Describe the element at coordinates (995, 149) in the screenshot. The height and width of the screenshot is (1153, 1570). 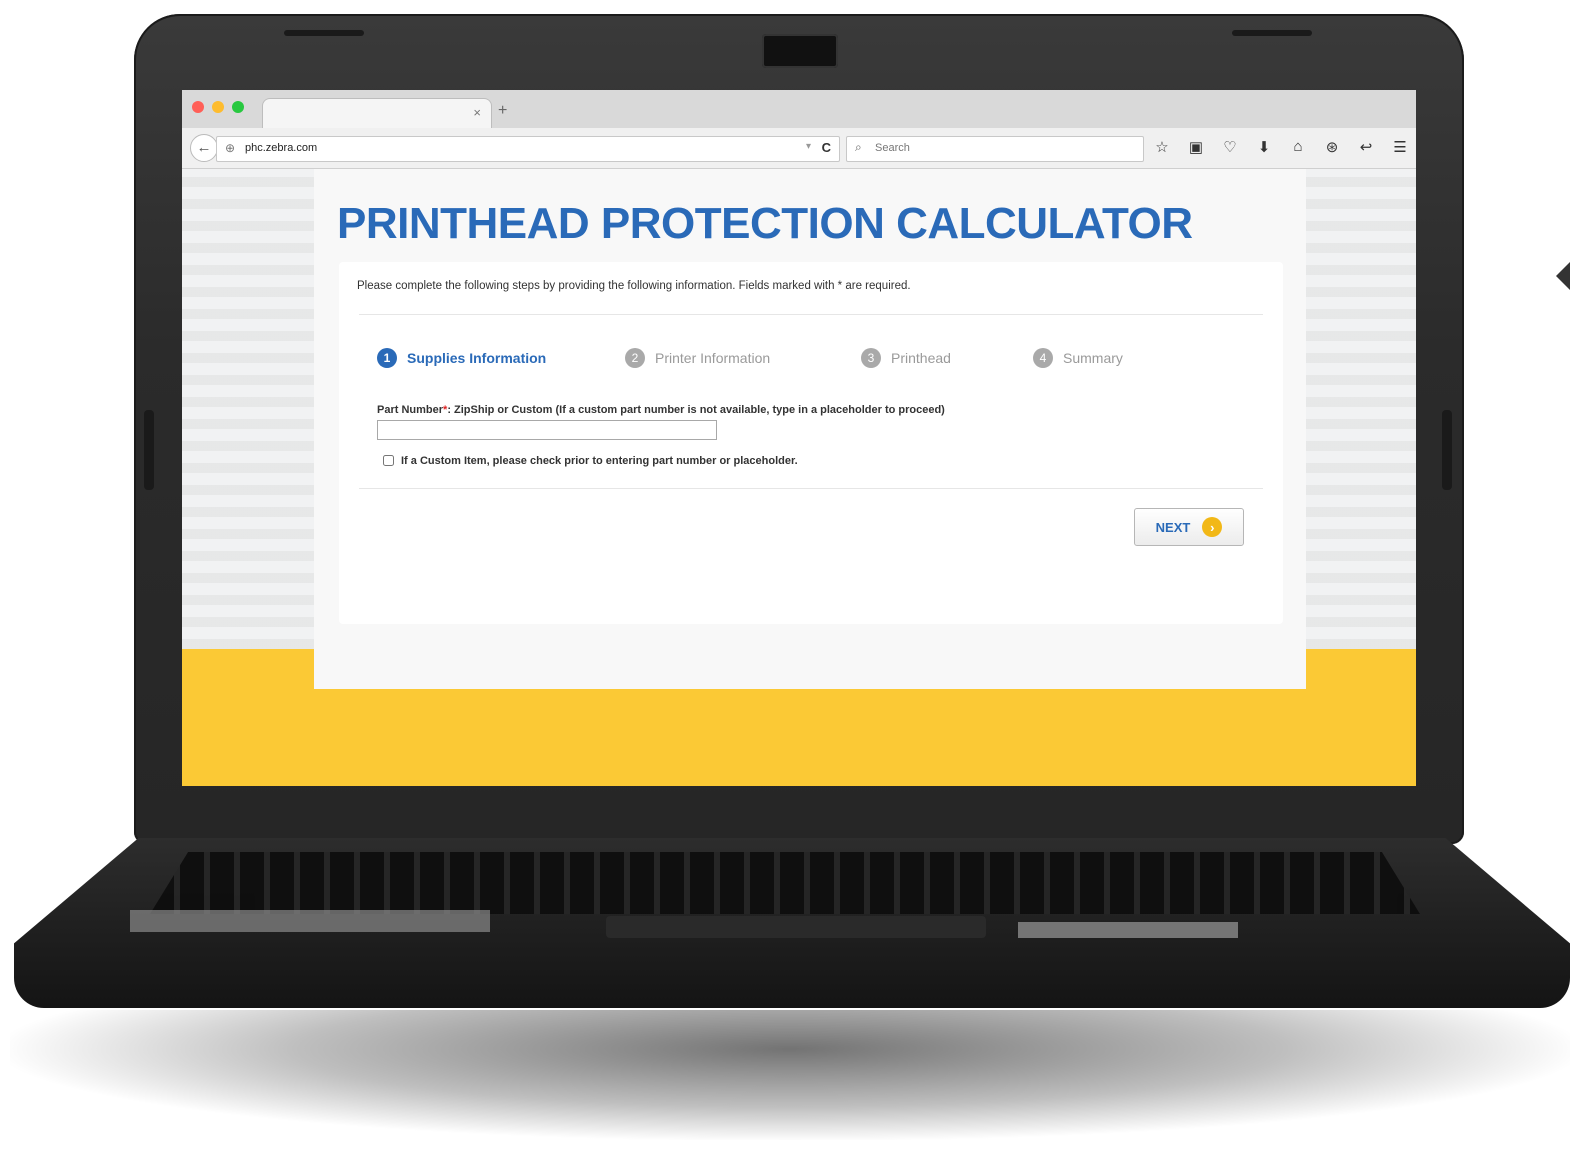
I see `search-bar: ⌕ Search` at that location.